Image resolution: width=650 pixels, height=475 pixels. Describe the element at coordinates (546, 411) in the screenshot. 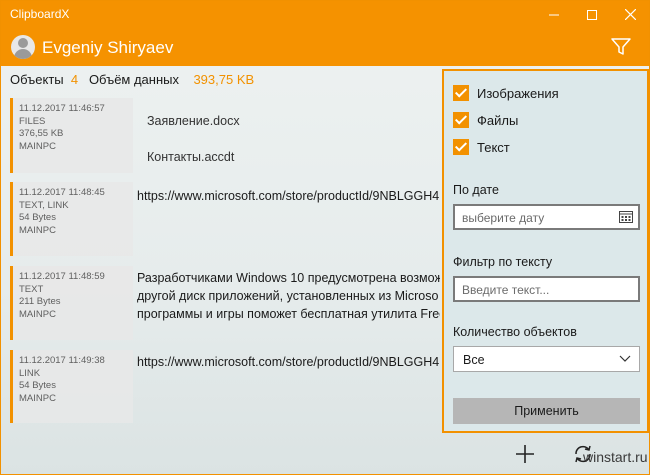

I see `apply-button: Применить` at that location.